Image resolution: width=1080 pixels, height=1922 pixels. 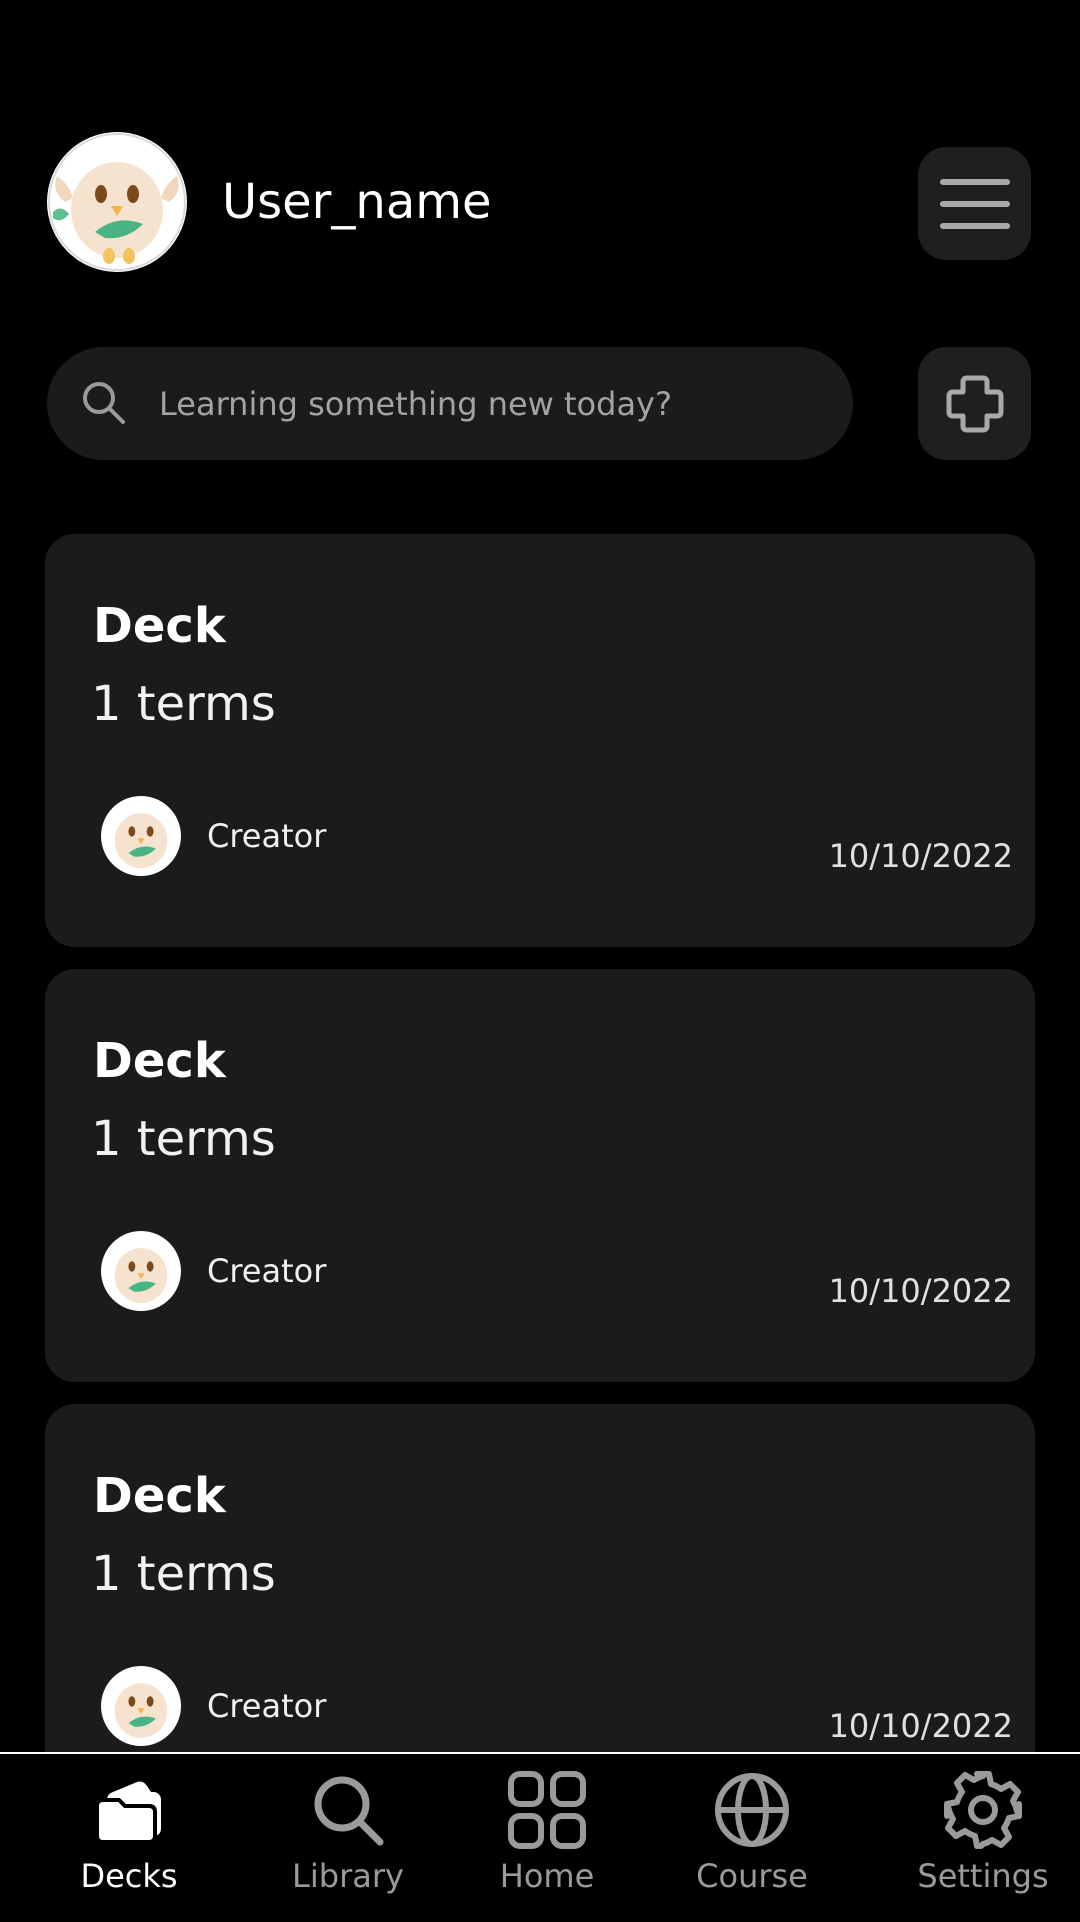 I want to click on nav-label-decks: Decks, so click(x=129, y=1876).